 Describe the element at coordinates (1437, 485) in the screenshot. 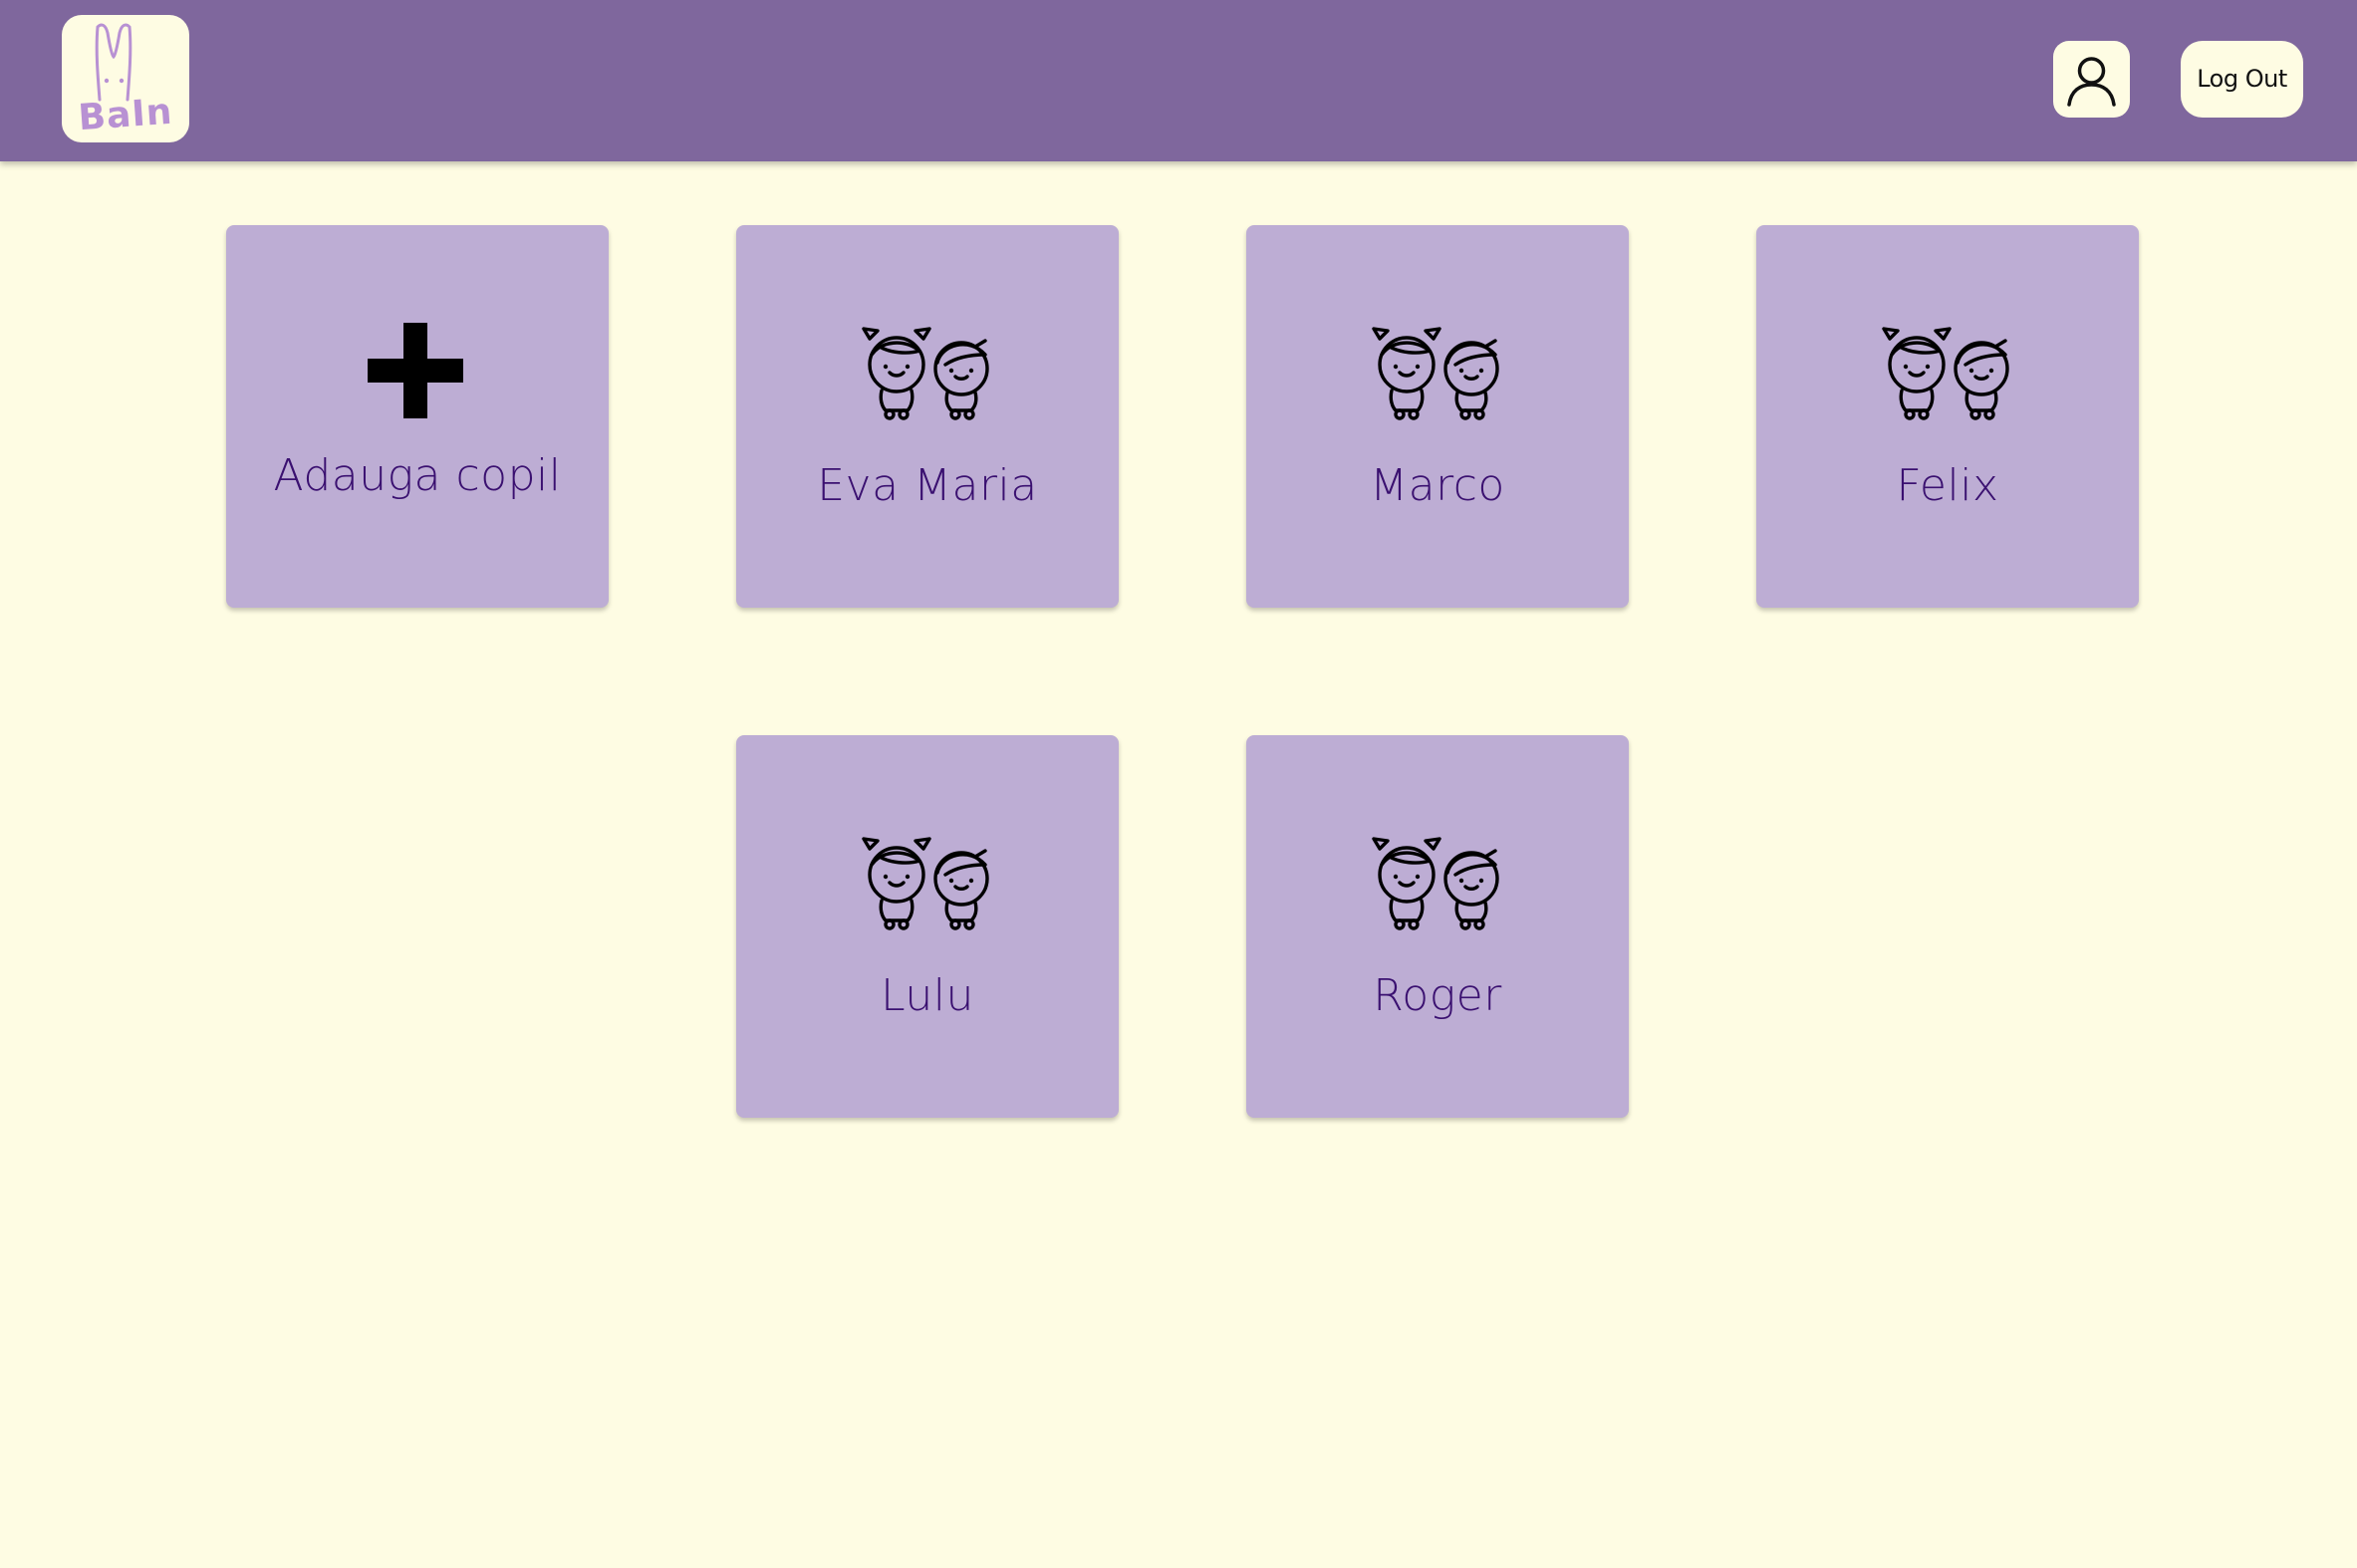

I see `child-name: Marco` at that location.